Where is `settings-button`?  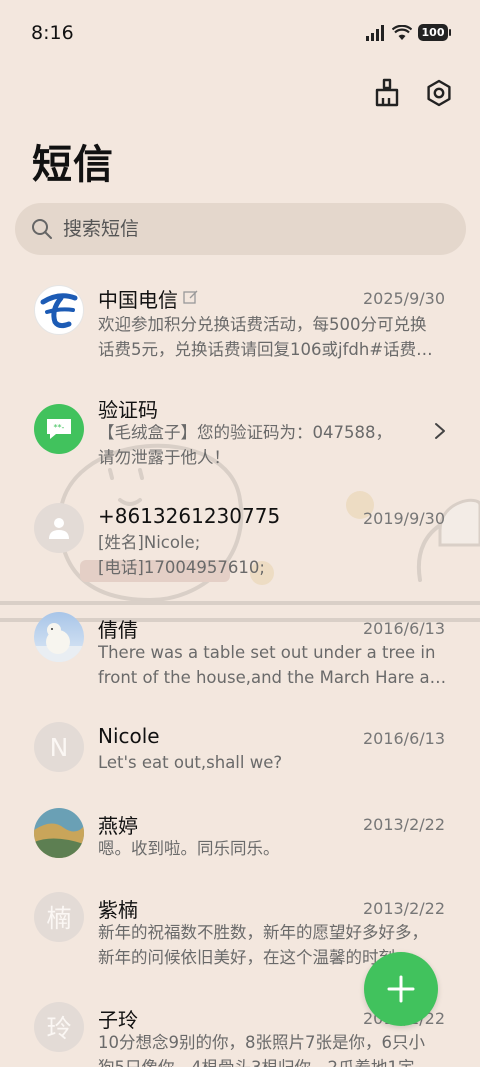 settings-button is located at coordinates (439, 93).